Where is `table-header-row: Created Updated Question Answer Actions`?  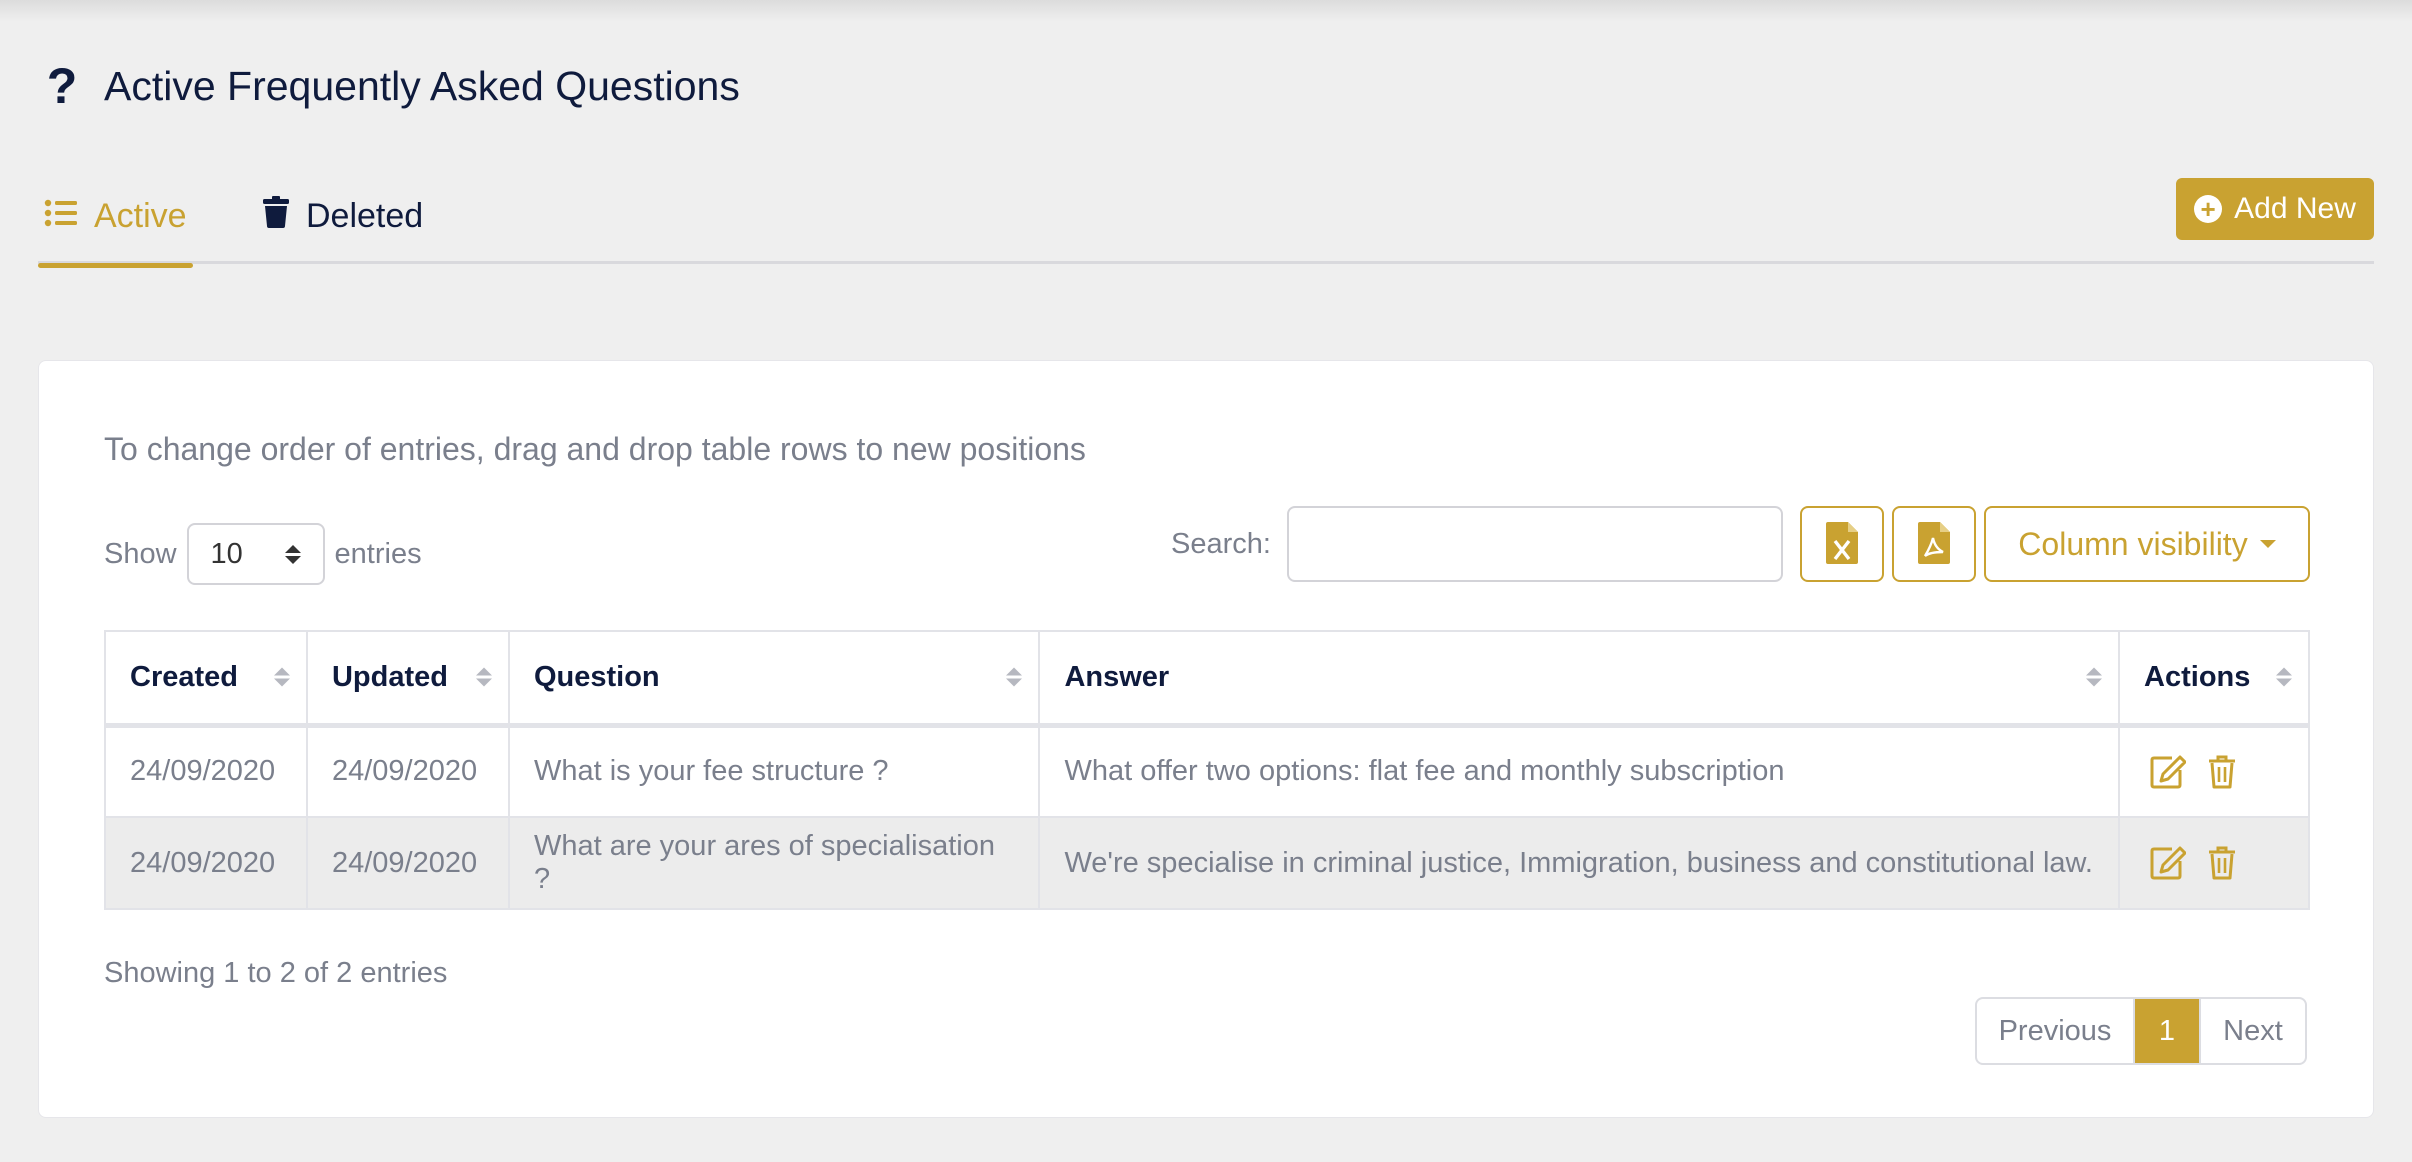 table-header-row: Created Updated Question Answer Actions is located at coordinates (1207, 679).